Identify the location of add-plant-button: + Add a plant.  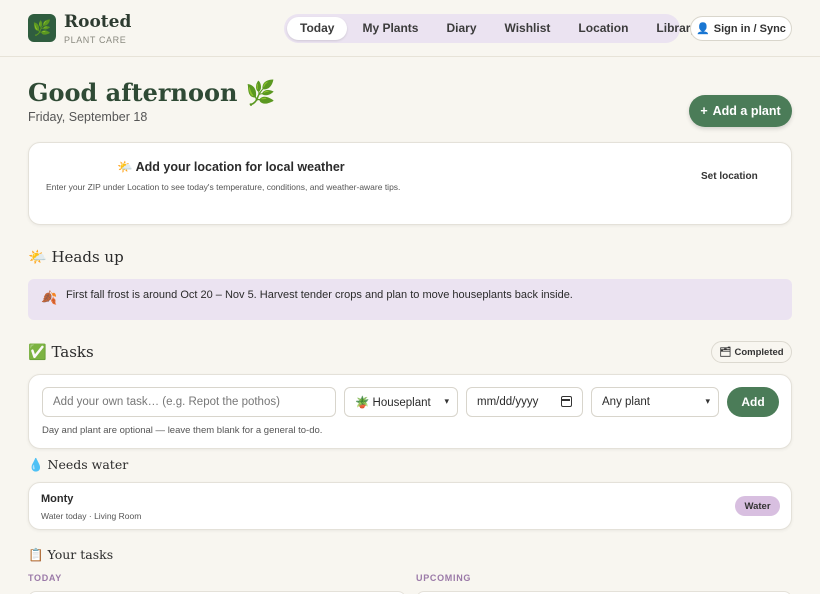
(740, 111).